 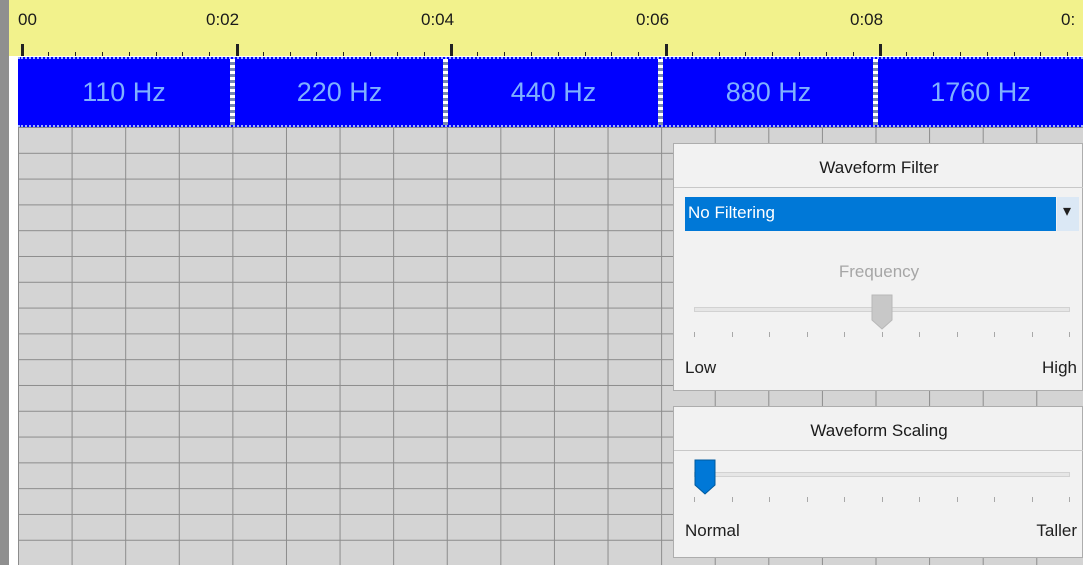 What do you see at coordinates (870, 214) in the screenshot?
I see `filter-select: No Filtering` at bounding box center [870, 214].